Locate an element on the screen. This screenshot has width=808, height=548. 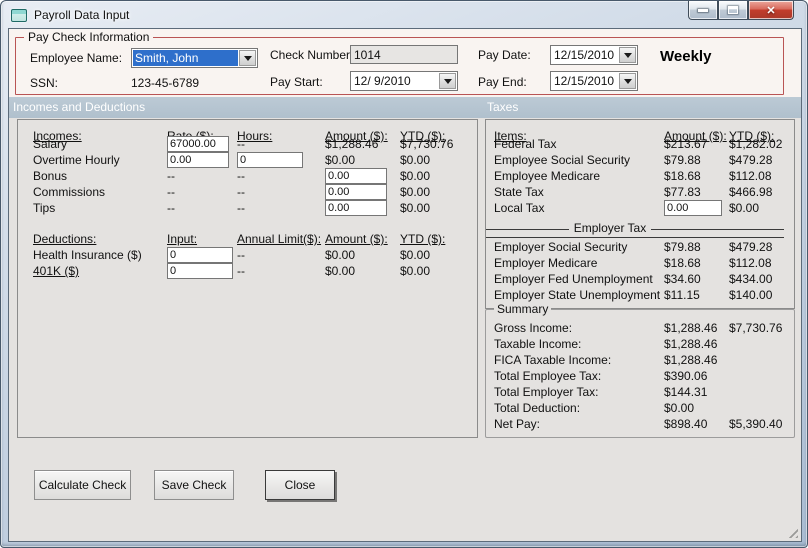
tax-row-employer-medicare: Employer Medicare $18.68 $112.08 is located at coordinates (640, 263).